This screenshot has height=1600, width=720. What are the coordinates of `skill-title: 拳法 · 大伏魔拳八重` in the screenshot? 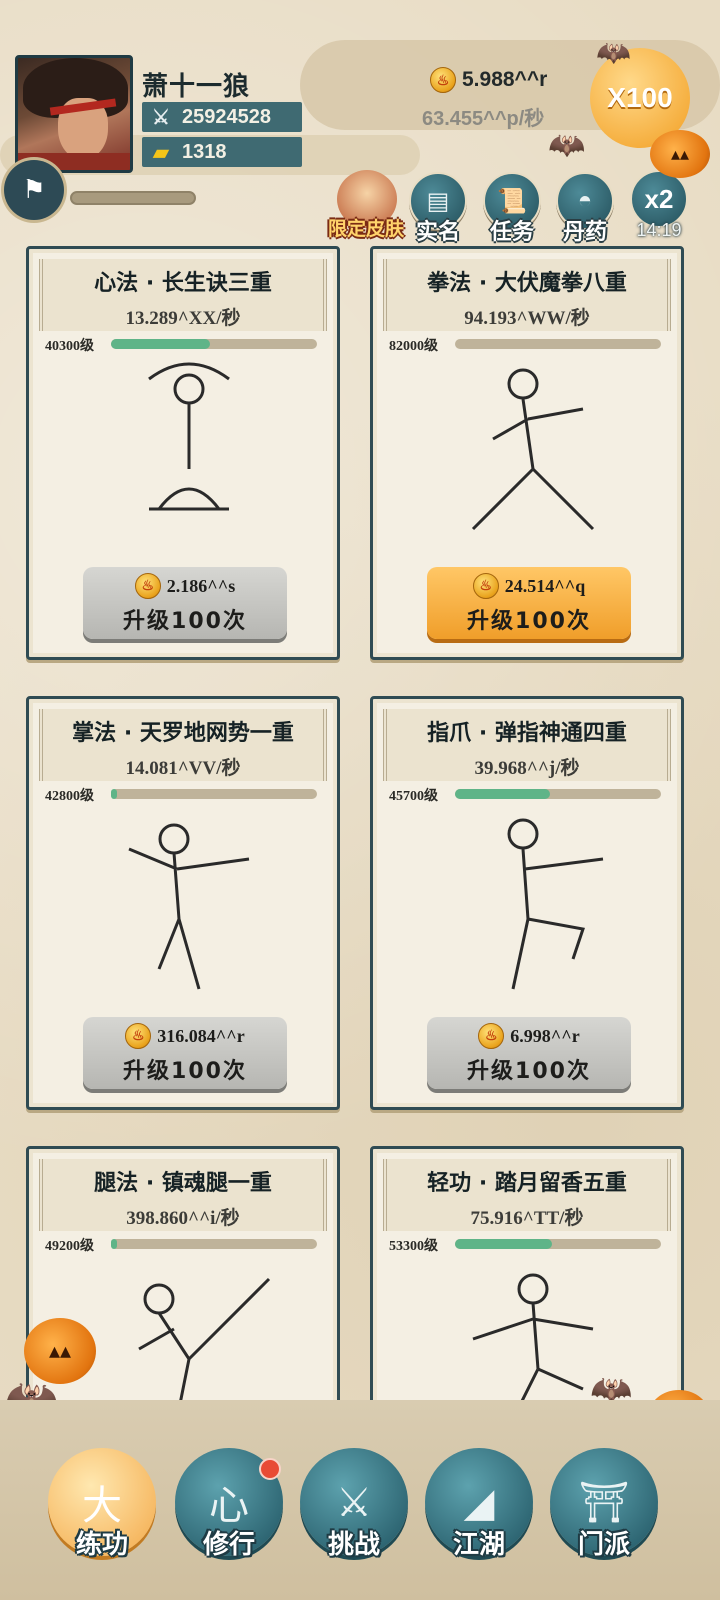 It's located at (527, 283).